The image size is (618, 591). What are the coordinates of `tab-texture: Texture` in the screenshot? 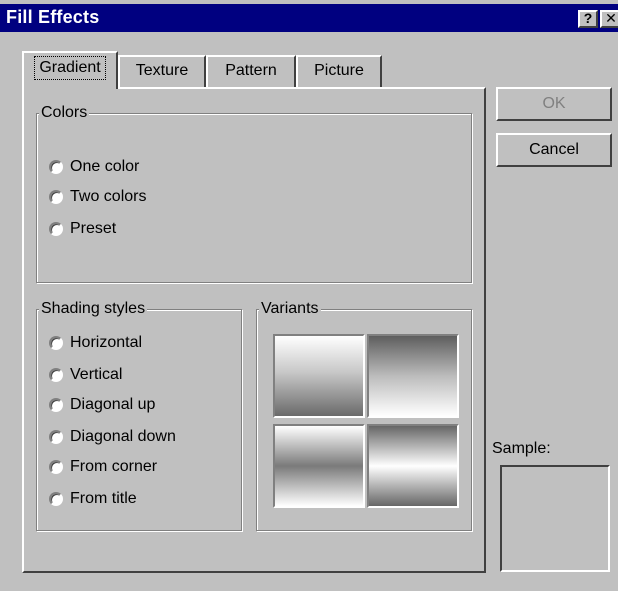 It's located at (162, 71).